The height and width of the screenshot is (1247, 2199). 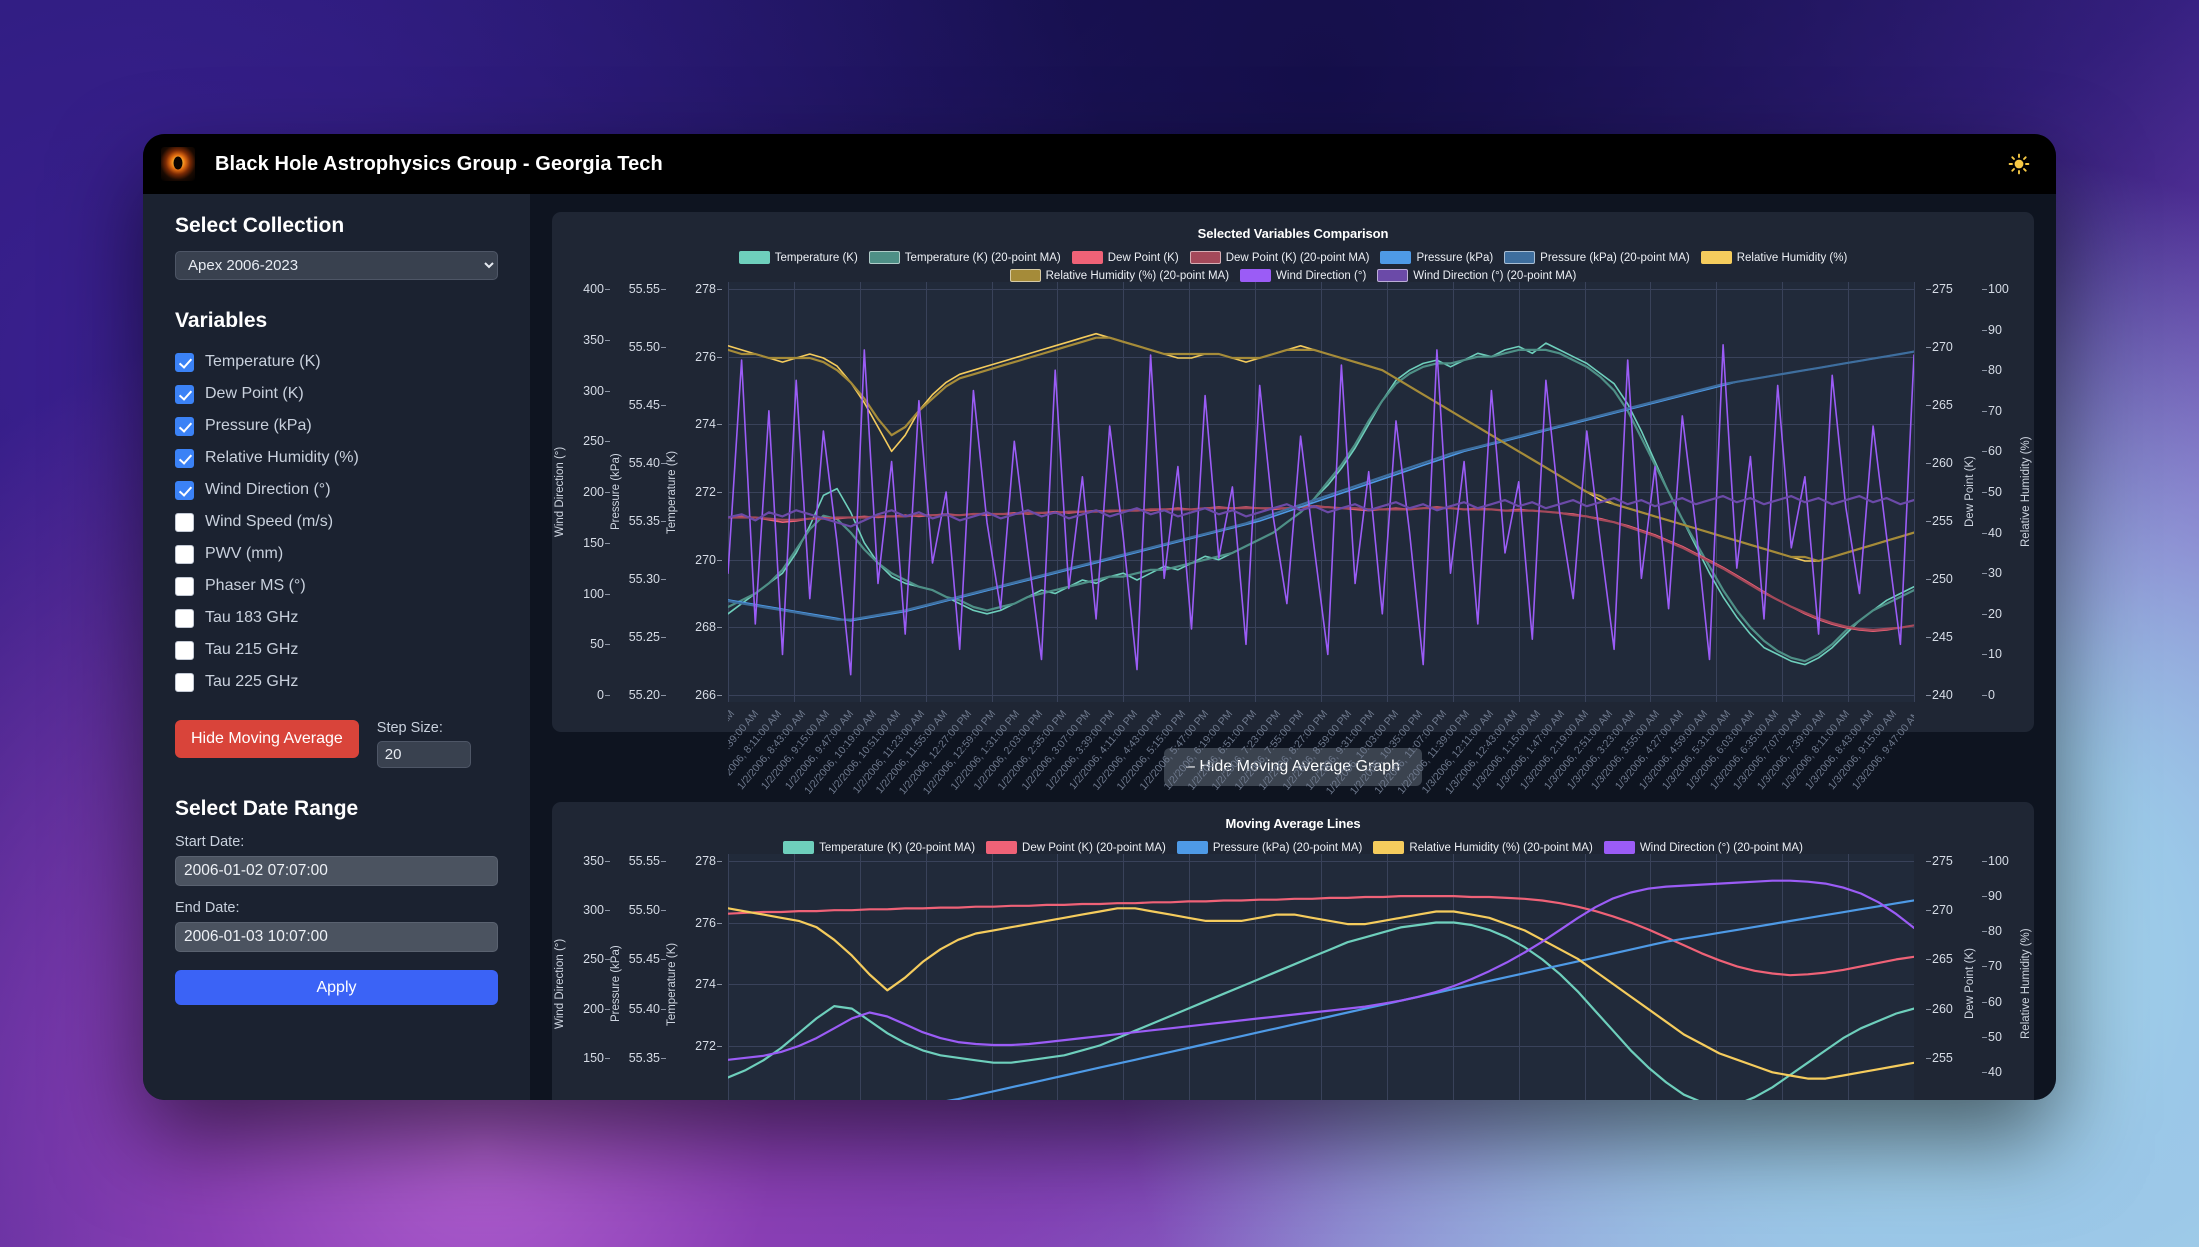 I want to click on axis-tick-label: 276, so click(x=708, y=356).